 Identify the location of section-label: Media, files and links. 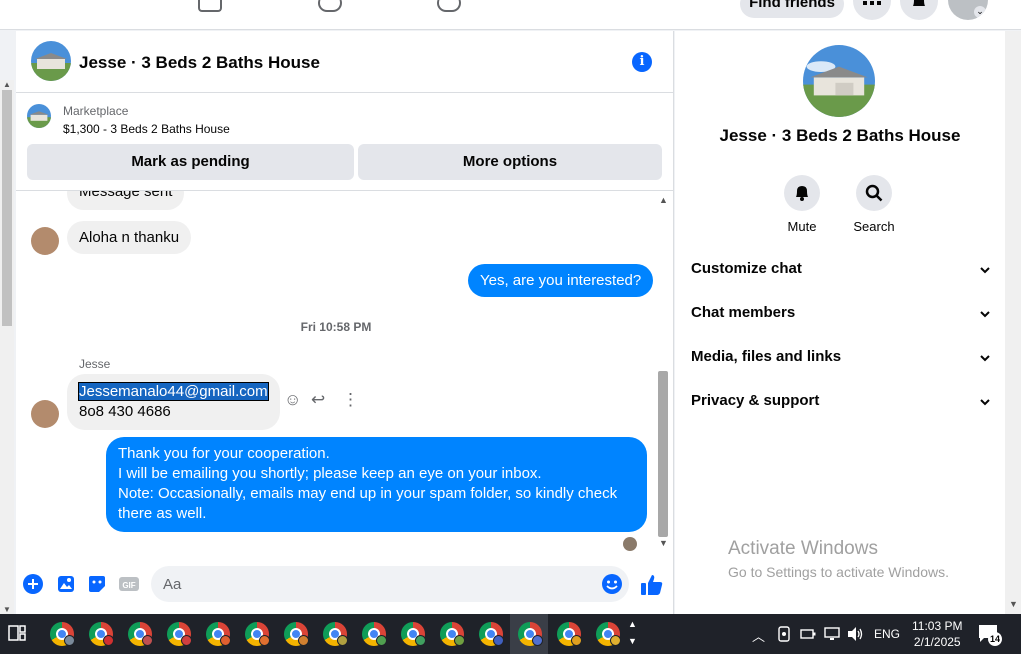
(766, 356).